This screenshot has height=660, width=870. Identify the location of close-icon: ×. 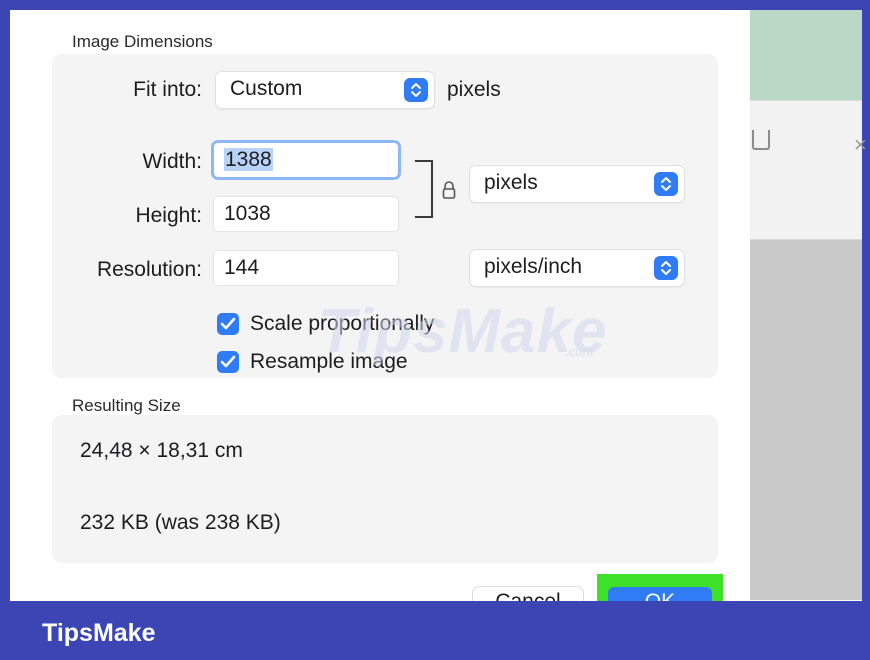
(860, 145).